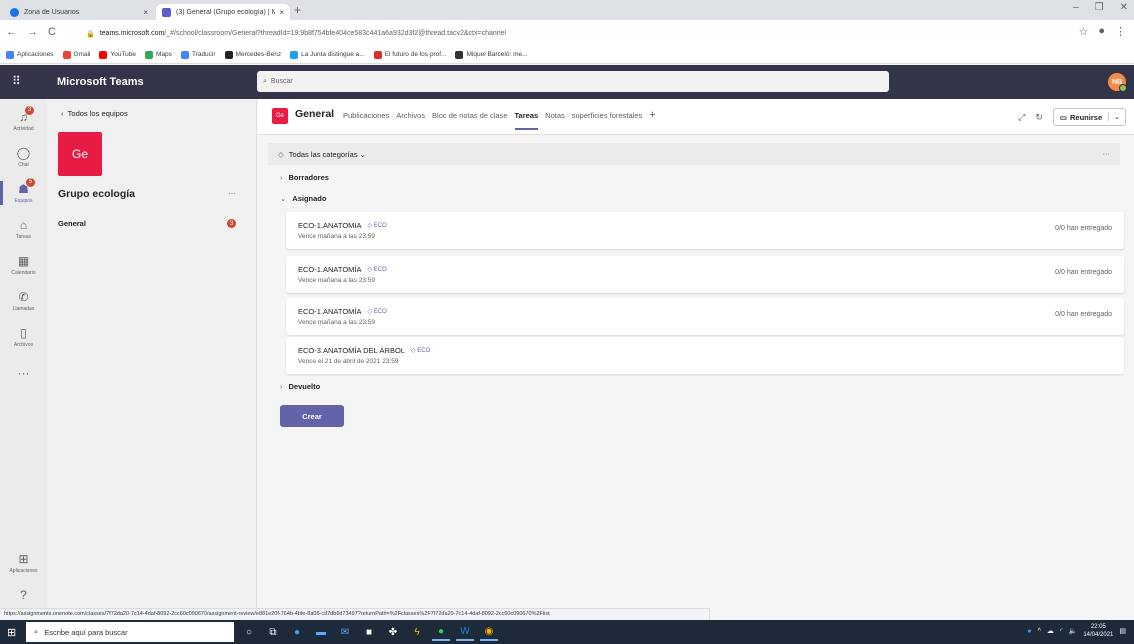  Describe the element at coordinates (441, 632) in the screenshot. I see `spotify-icon: ●` at that location.